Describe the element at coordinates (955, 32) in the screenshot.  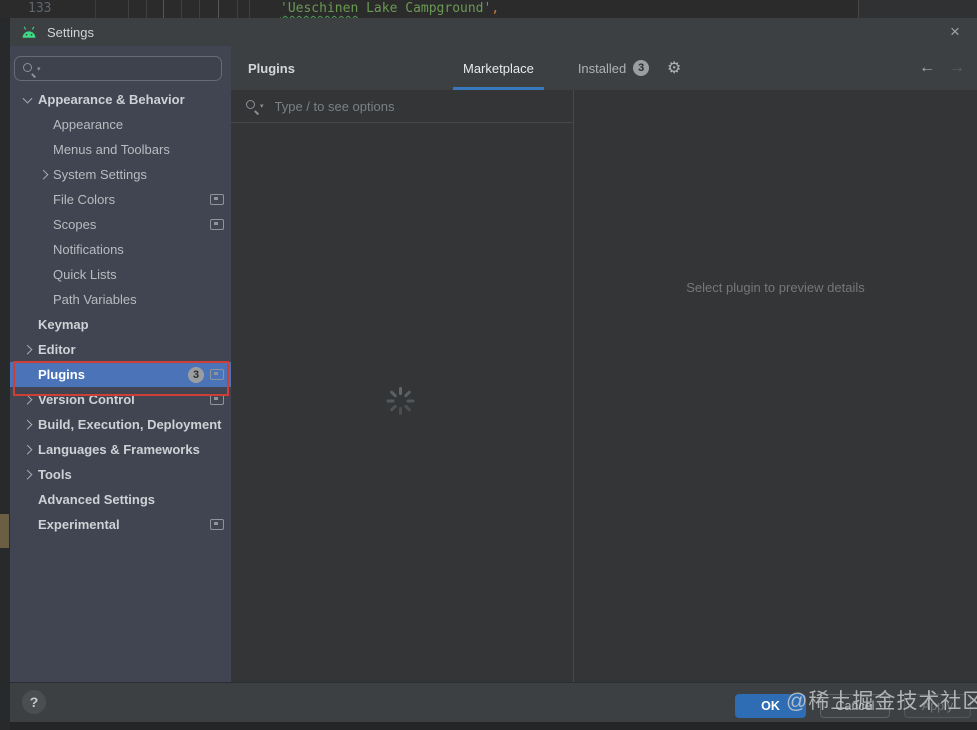
I see `close-icon: ×` at that location.